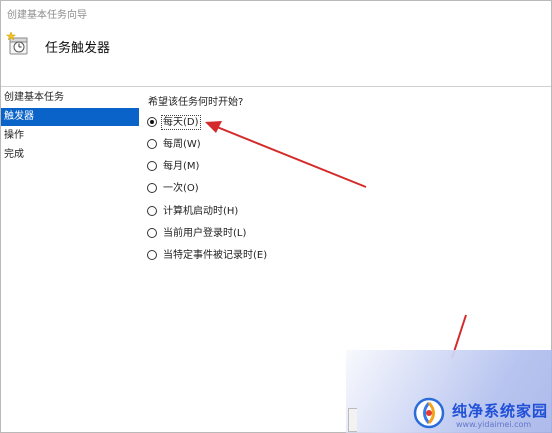 Image resolution: width=552 pixels, height=433 pixels. Describe the element at coordinates (500, 411) in the screenshot. I see `watermark-brand: 纯净系统家园` at that location.